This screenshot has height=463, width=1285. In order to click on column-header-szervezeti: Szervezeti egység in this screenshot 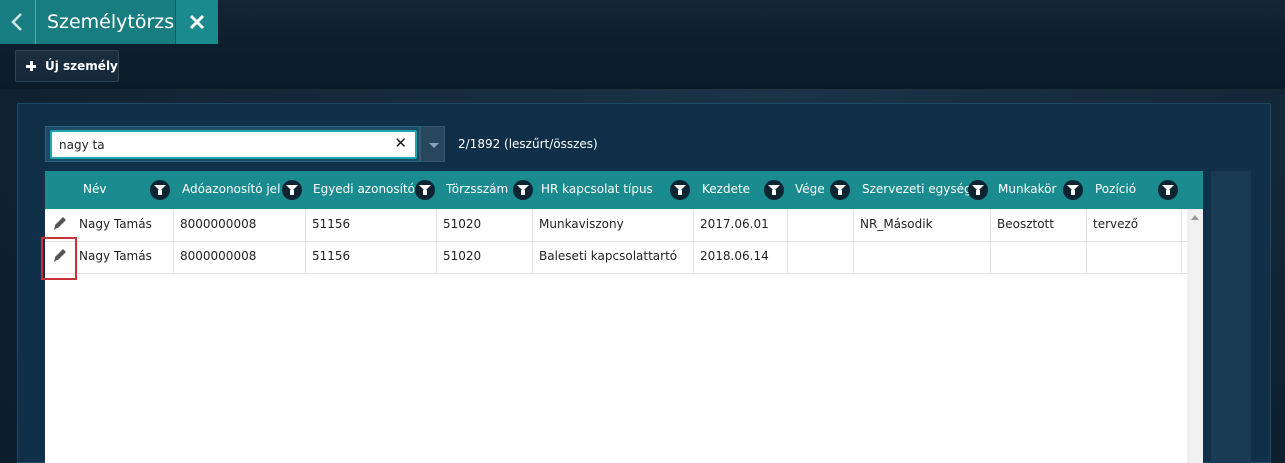, I will do `click(921, 190)`.